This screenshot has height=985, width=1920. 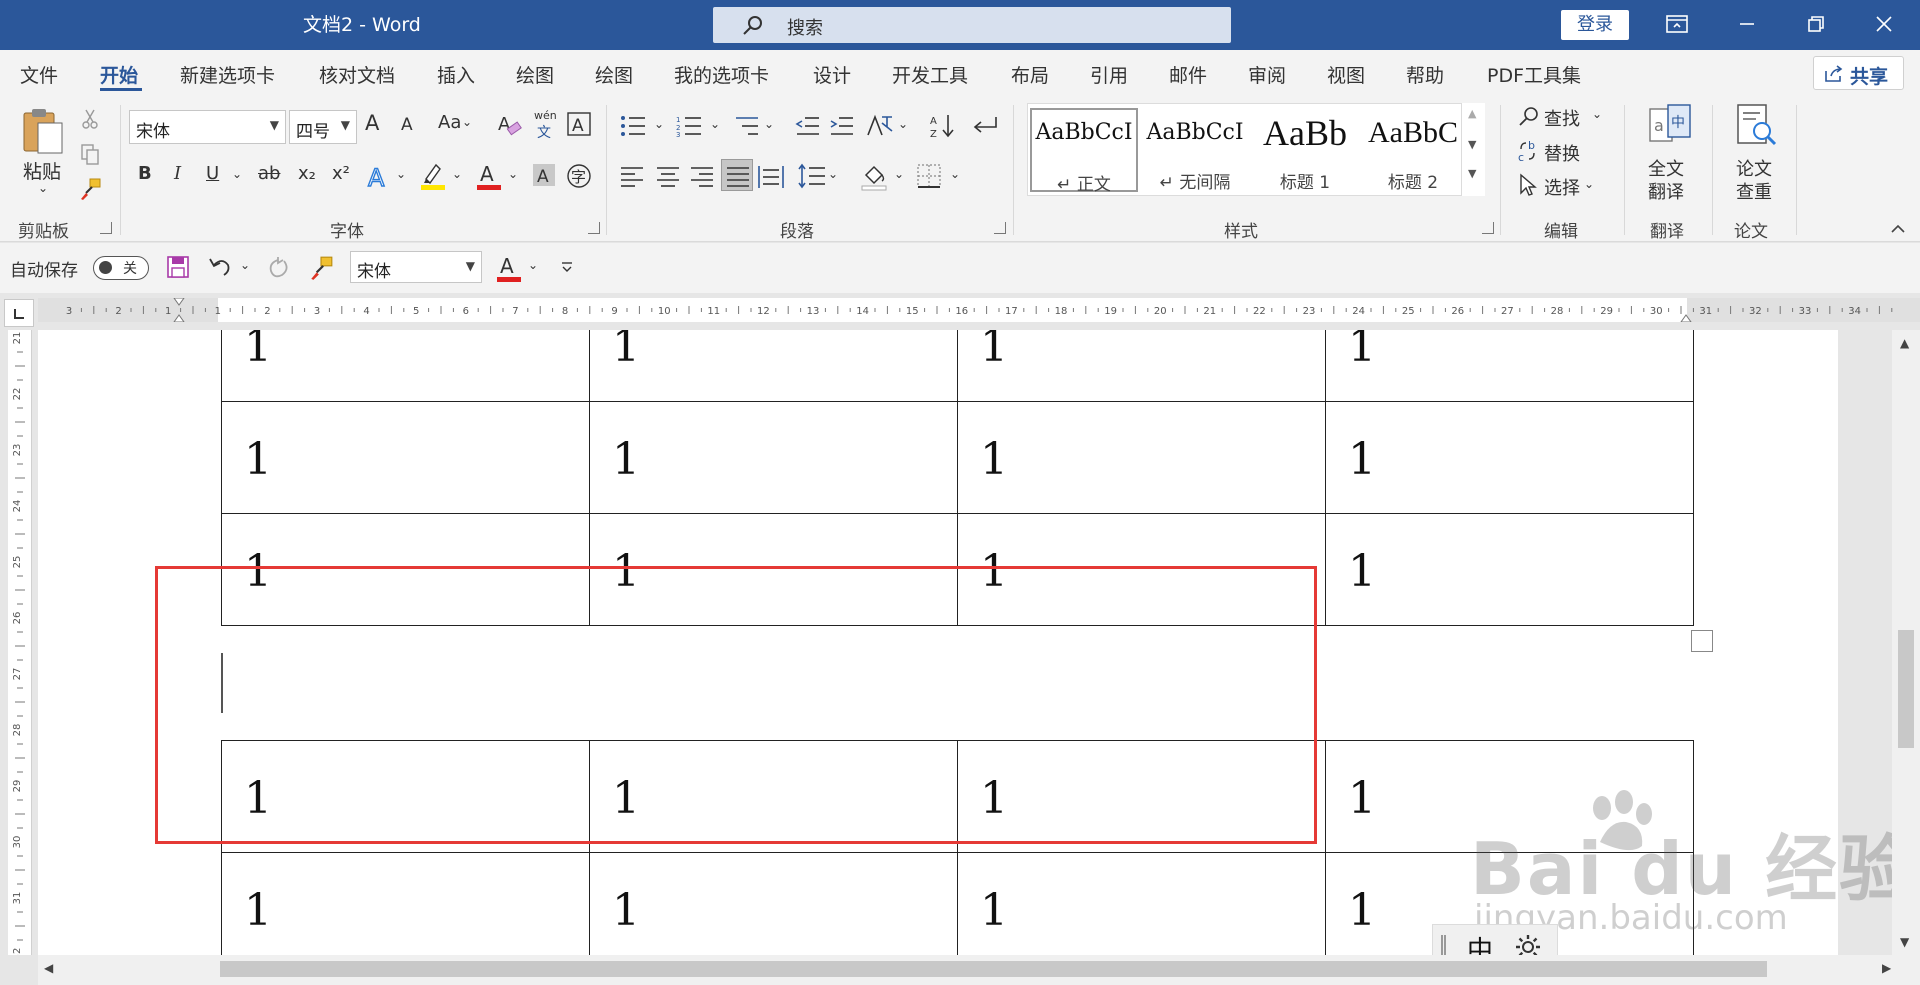 I want to click on right-indent-marker-icon, so click(x=1686, y=318).